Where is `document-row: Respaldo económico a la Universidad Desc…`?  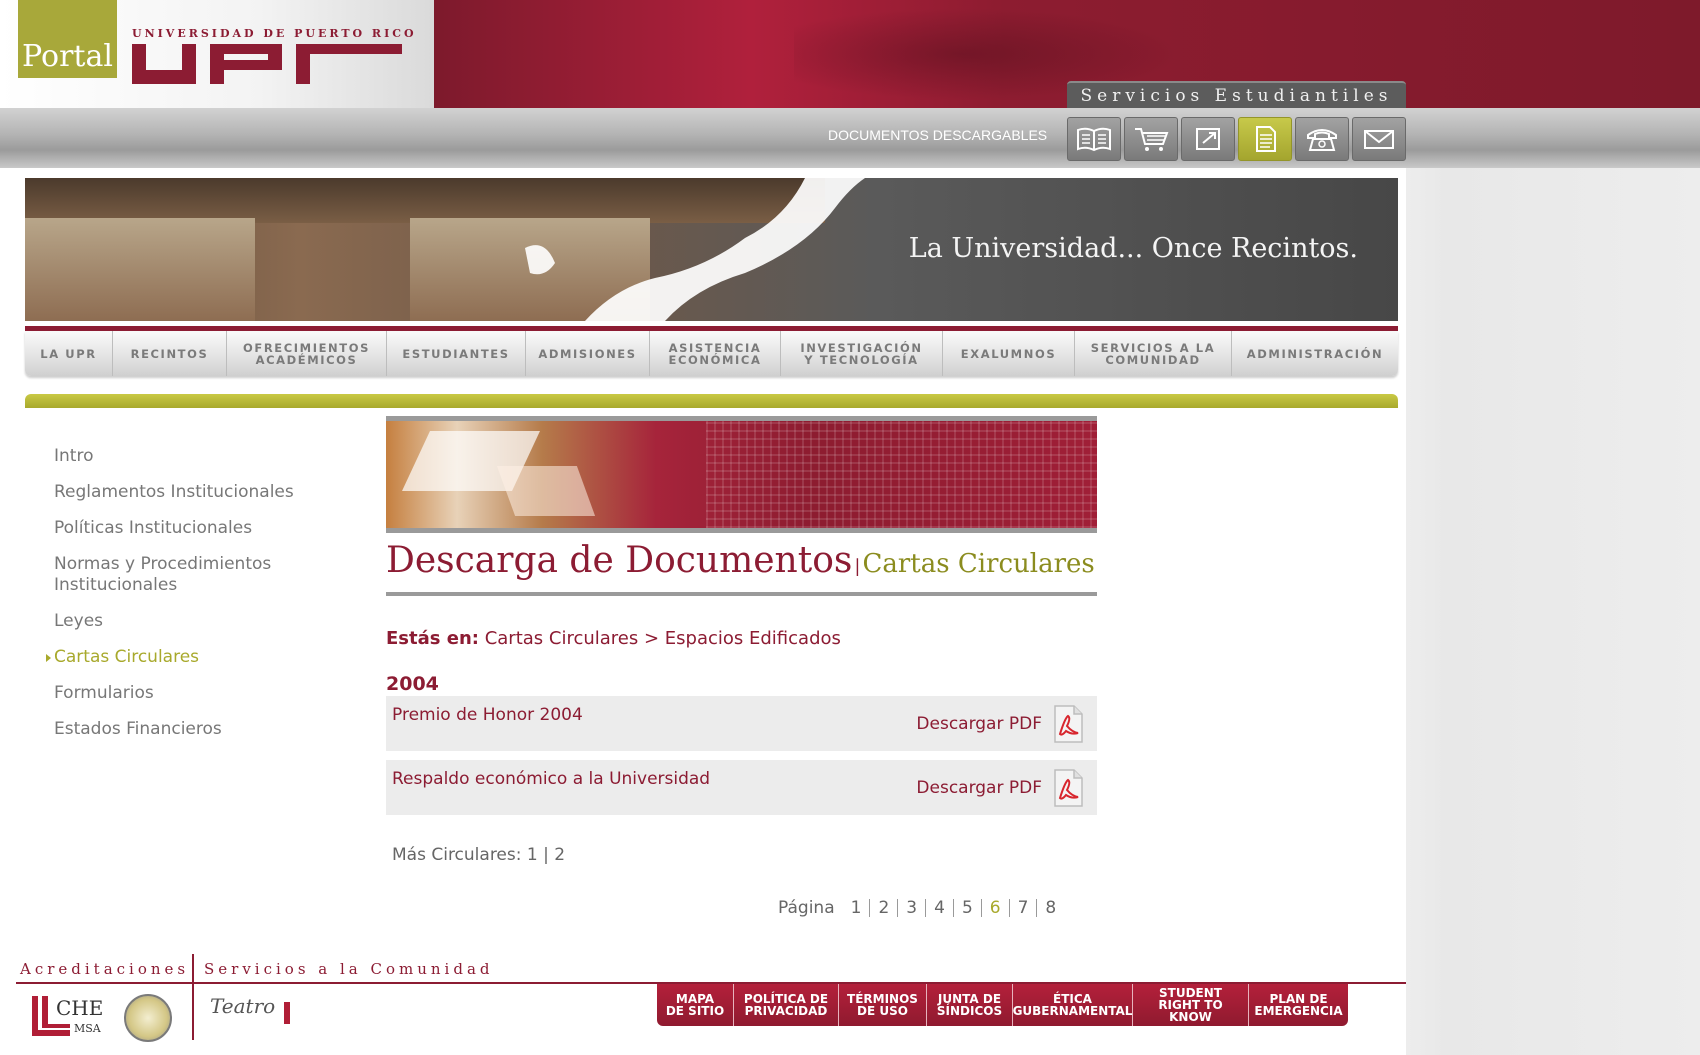
document-row: Respaldo económico a la Universidad Desc… is located at coordinates (741, 787).